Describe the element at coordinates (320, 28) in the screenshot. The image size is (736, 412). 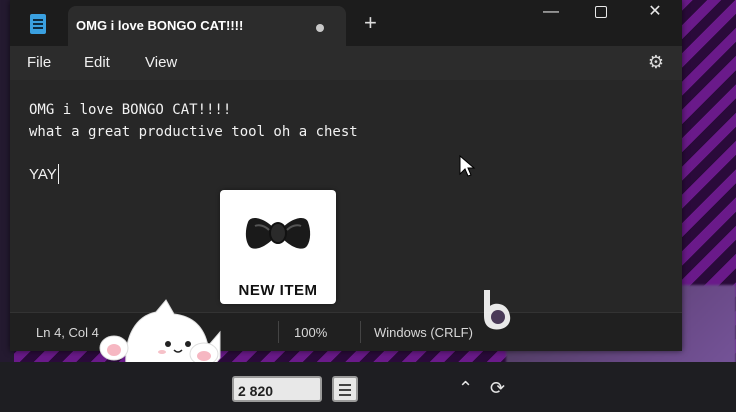
I see `unsaved-dot-icon` at that location.